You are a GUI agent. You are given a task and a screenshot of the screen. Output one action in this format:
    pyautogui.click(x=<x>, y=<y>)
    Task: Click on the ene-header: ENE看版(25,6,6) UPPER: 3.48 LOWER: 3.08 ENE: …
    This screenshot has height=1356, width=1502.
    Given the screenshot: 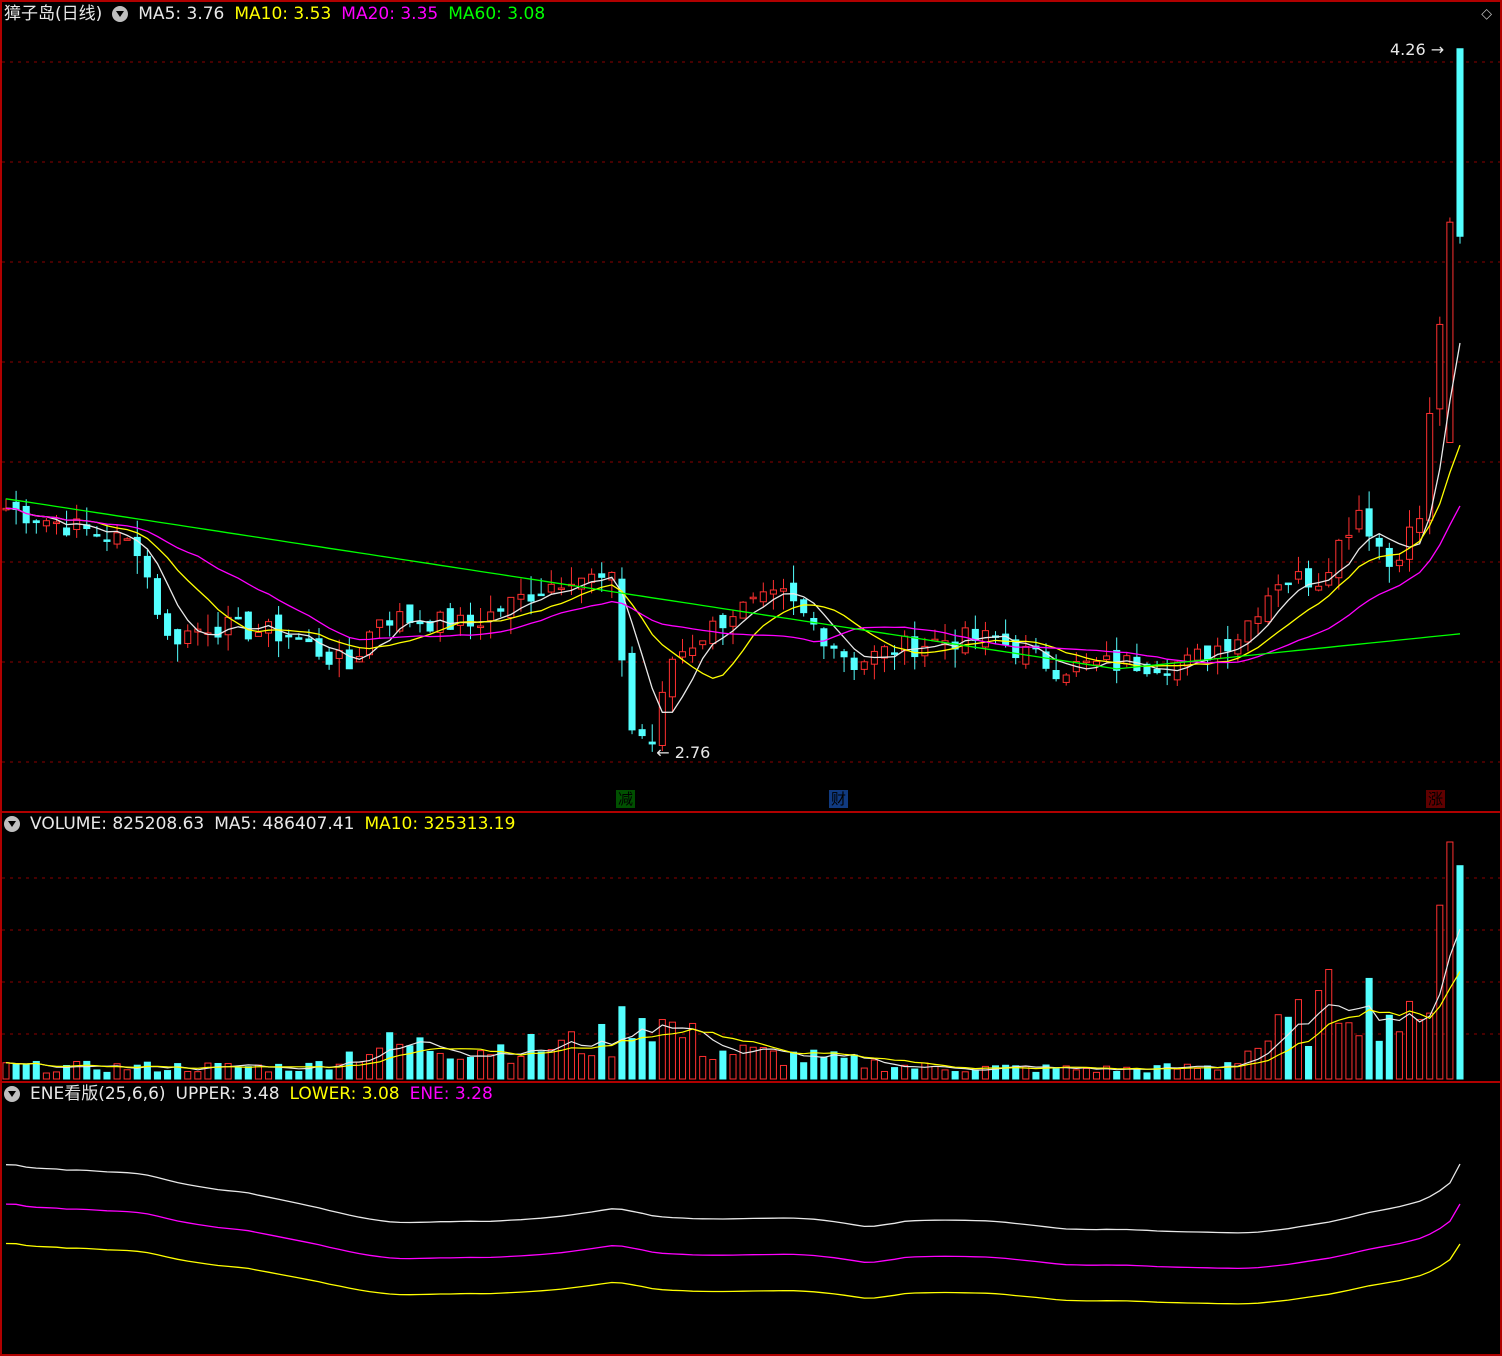 What is the action you would take?
    pyautogui.click(x=258, y=1094)
    